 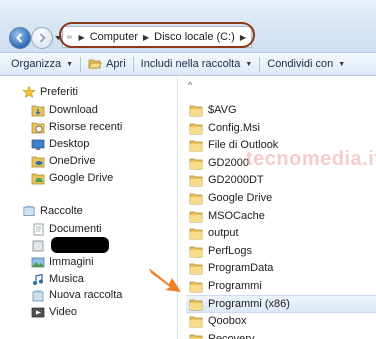 What do you see at coordinates (236, 216) in the screenshot?
I see `file-name: MSOCache` at bounding box center [236, 216].